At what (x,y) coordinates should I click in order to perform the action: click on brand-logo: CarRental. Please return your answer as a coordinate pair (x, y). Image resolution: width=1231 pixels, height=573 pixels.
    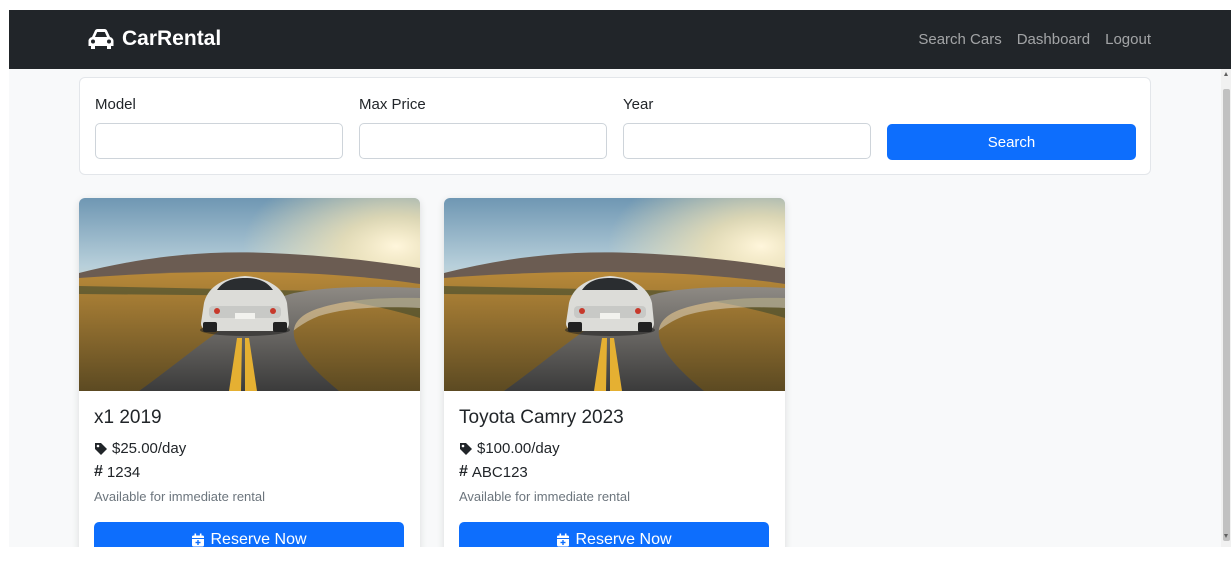
    Looking at the image, I should click on (154, 39).